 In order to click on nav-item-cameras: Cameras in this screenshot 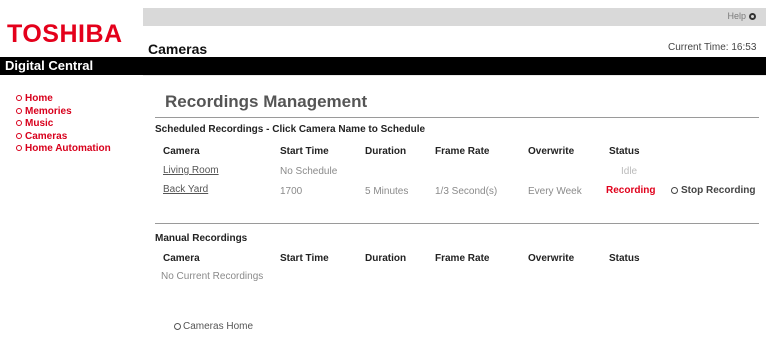, I will do `click(63, 137)`.